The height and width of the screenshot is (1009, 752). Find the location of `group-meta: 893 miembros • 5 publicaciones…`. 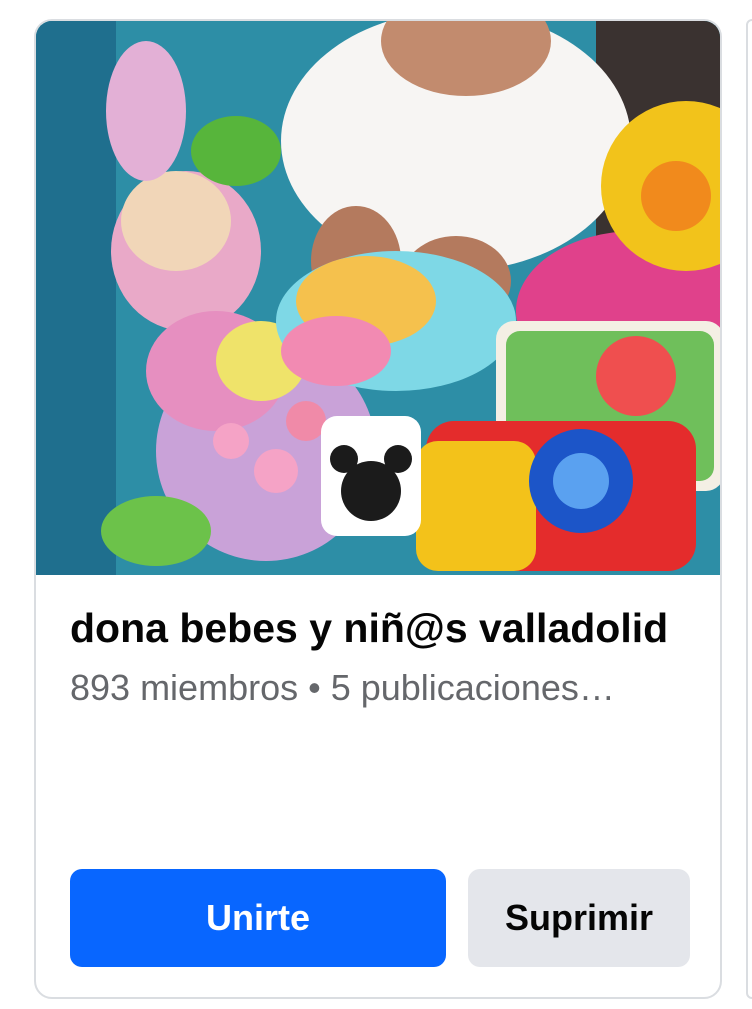

group-meta: 893 miembros • 5 publicaciones… is located at coordinates (342, 687).